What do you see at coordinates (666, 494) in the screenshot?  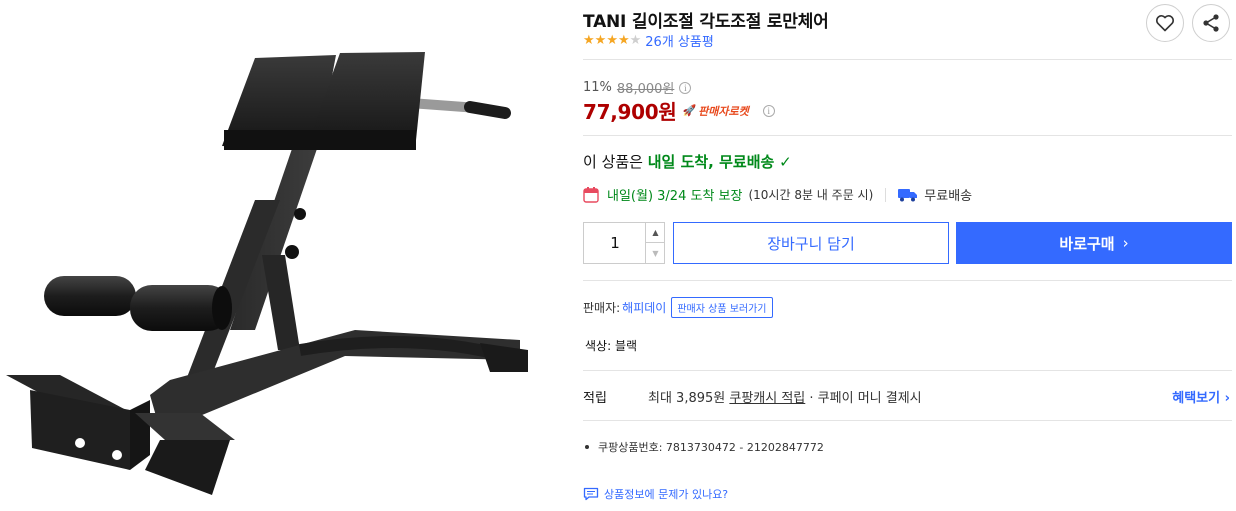 I see `report-issue-label: 상품정보에 문제가 있나요?` at bounding box center [666, 494].